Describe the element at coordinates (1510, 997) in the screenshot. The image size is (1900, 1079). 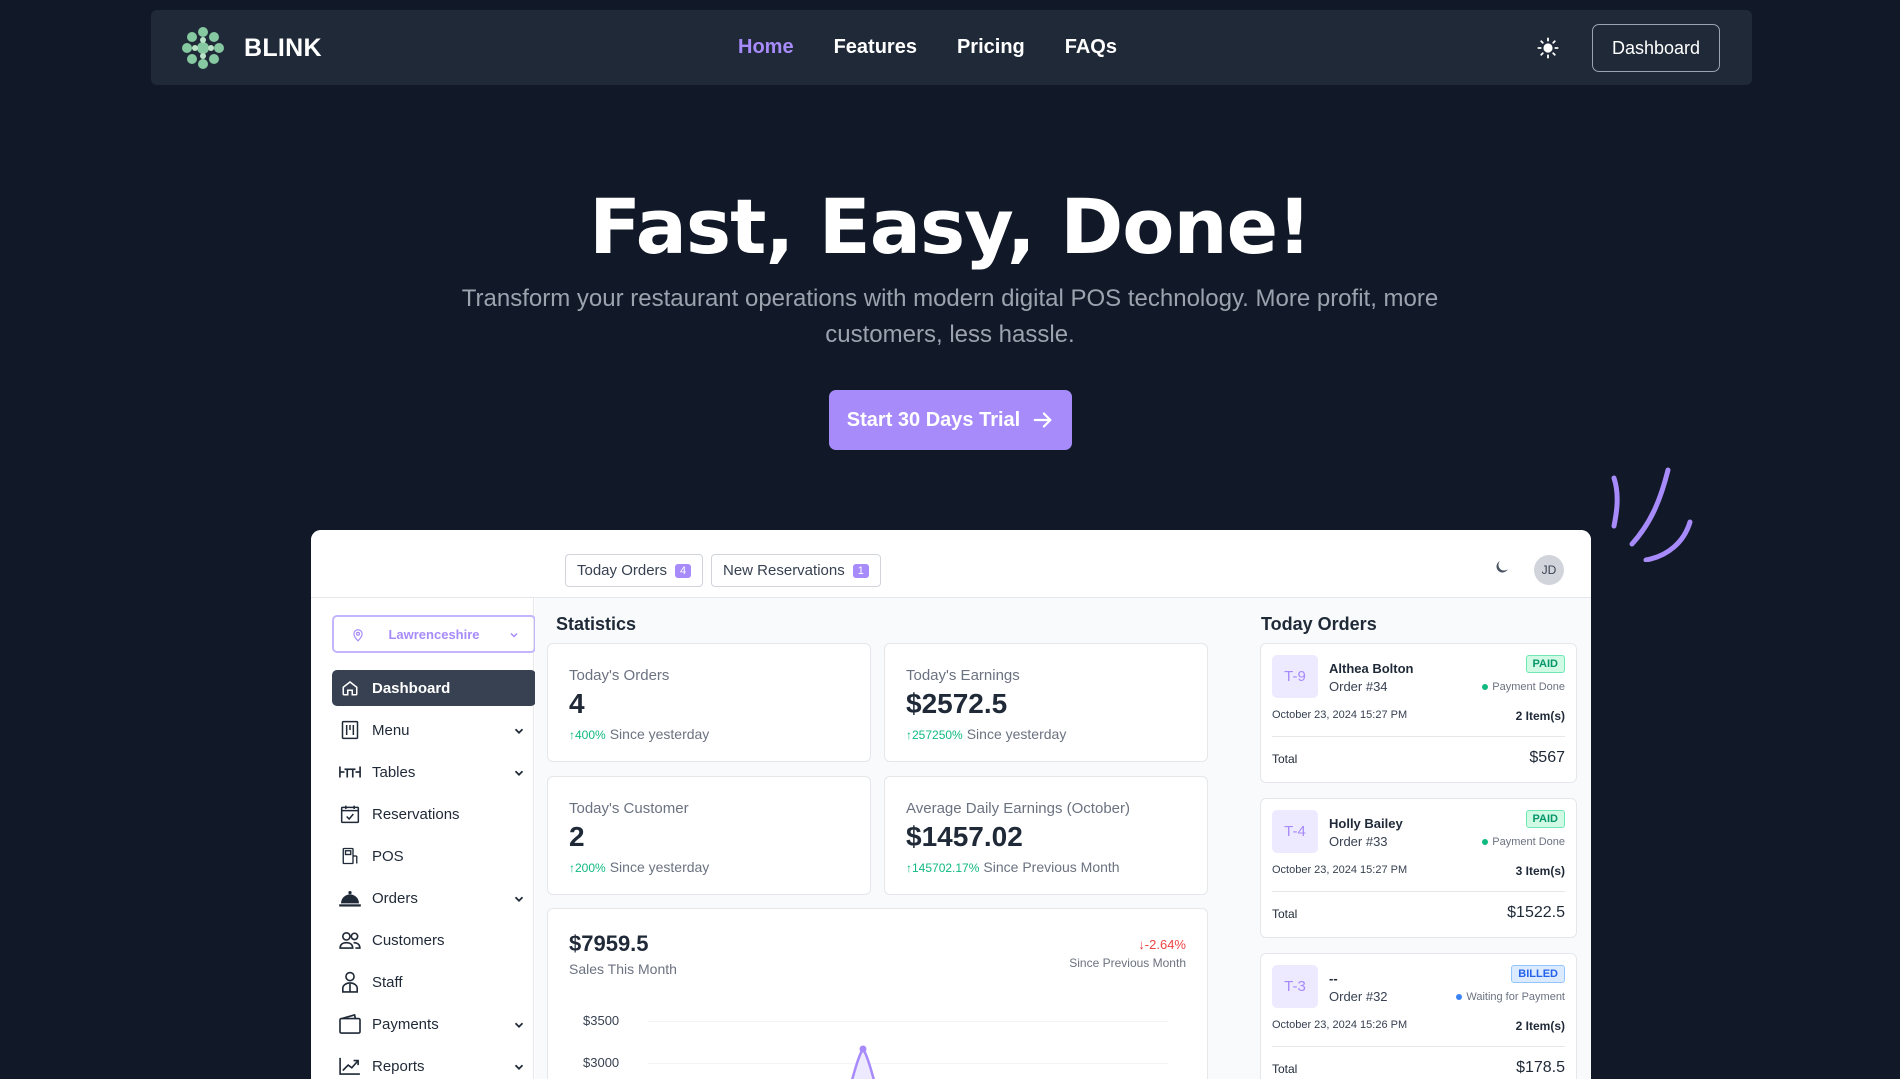
I see `payment-status: Waiting for Payment` at that location.